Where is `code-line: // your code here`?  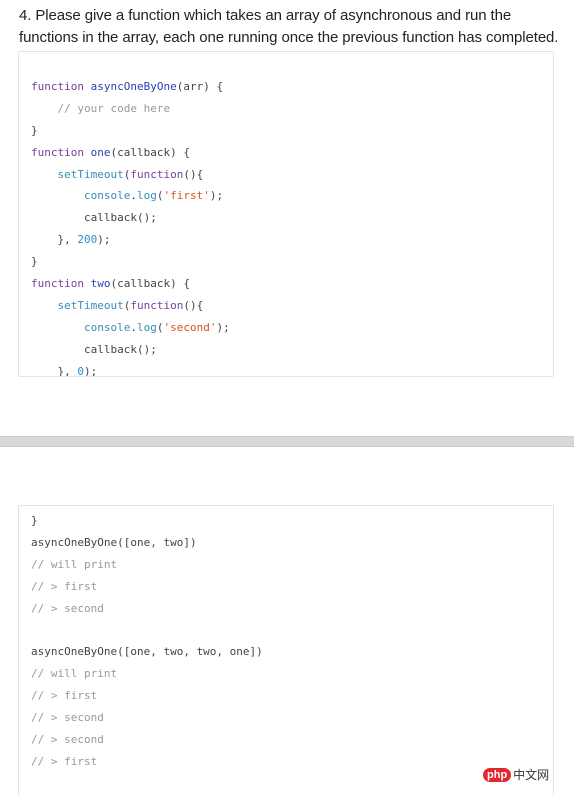
code-line: // your code here is located at coordinates (130, 109).